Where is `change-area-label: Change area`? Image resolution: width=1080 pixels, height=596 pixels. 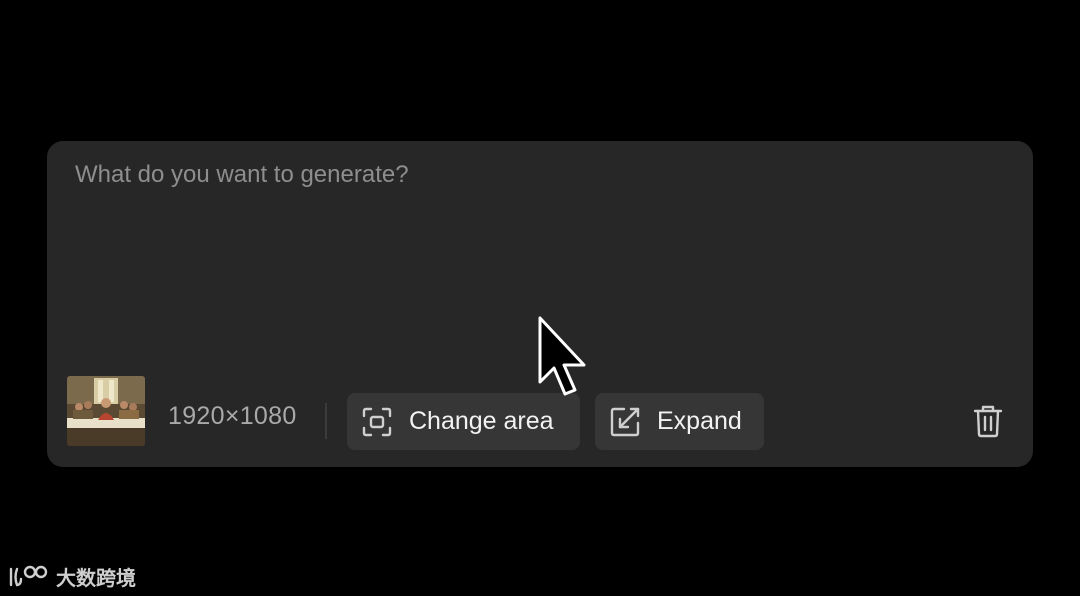
change-area-label: Change area is located at coordinates (481, 421).